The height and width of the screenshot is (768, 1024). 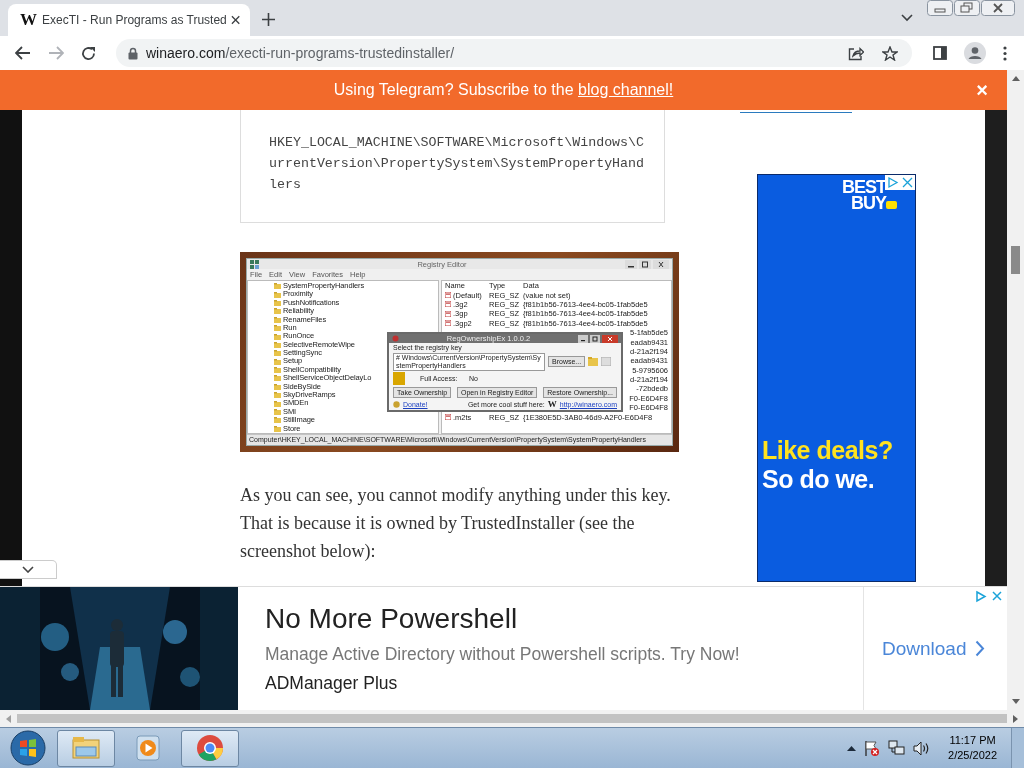 What do you see at coordinates (872, 748) in the screenshot?
I see `flag-icon` at bounding box center [872, 748].